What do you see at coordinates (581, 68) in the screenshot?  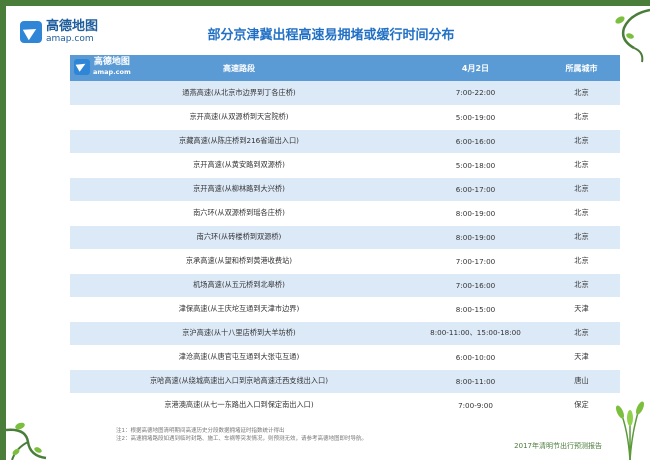 I see `header-city: 所属城市` at bounding box center [581, 68].